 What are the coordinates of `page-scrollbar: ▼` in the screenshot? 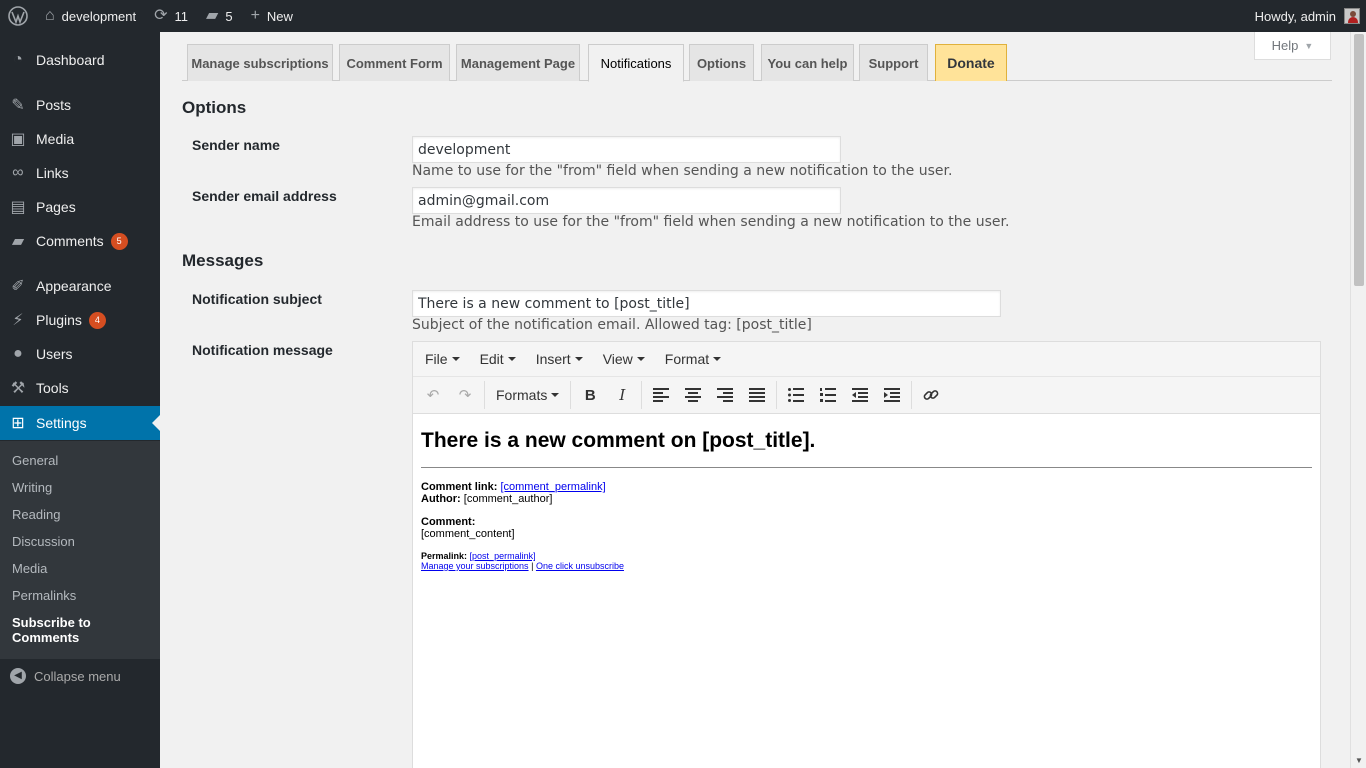 It's located at (1358, 400).